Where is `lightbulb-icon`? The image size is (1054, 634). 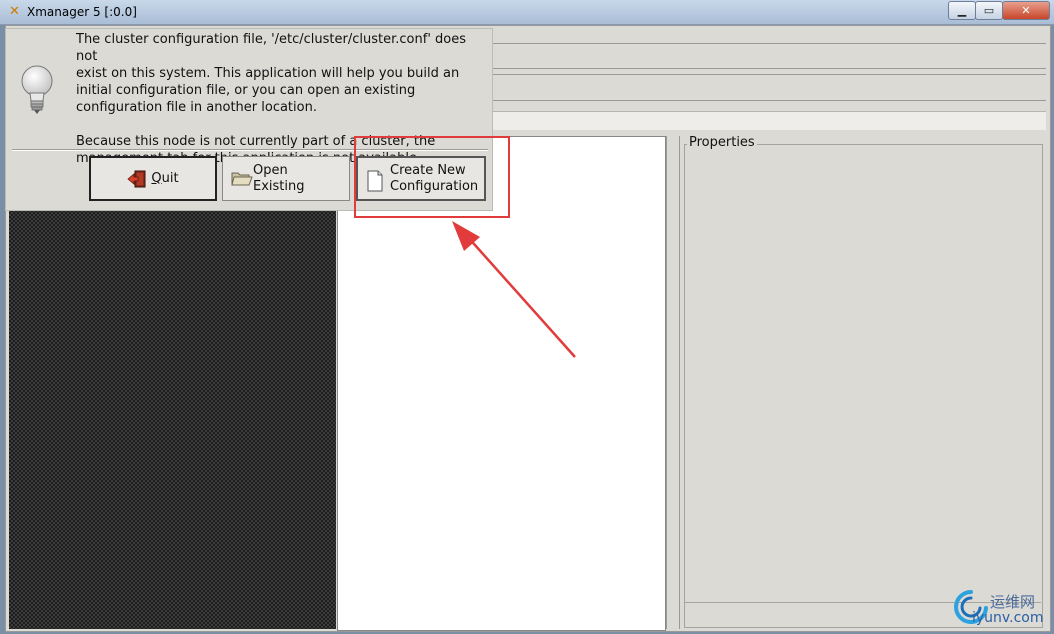 lightbulb-icon is located at coordinates (37, 89).